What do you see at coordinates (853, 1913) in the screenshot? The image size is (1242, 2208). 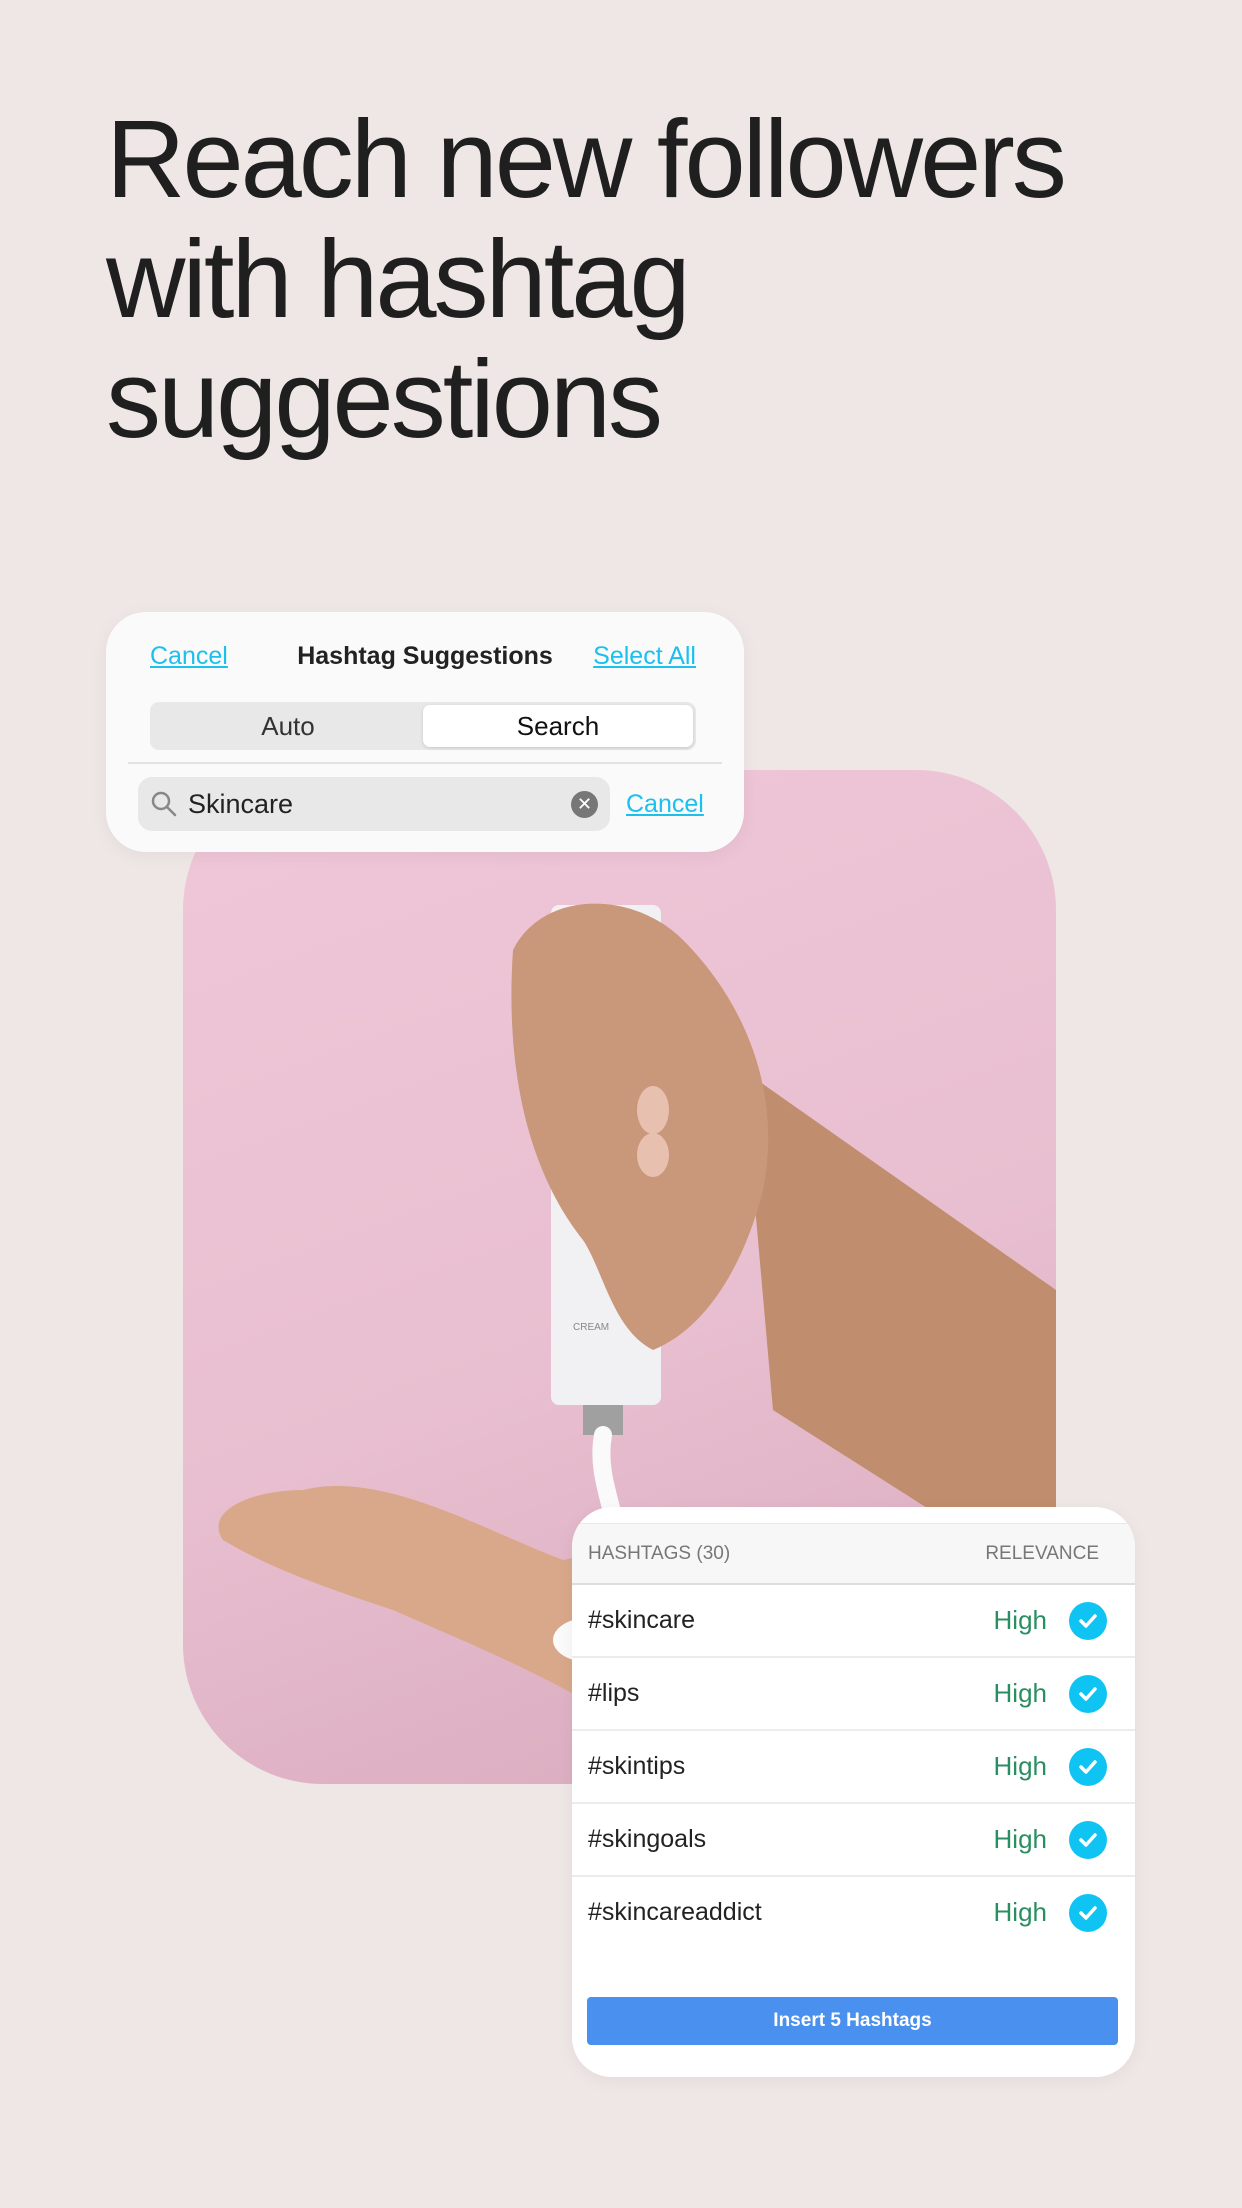 I see `table-row: #skincareaddict High` at bounding box center [853, 1913].